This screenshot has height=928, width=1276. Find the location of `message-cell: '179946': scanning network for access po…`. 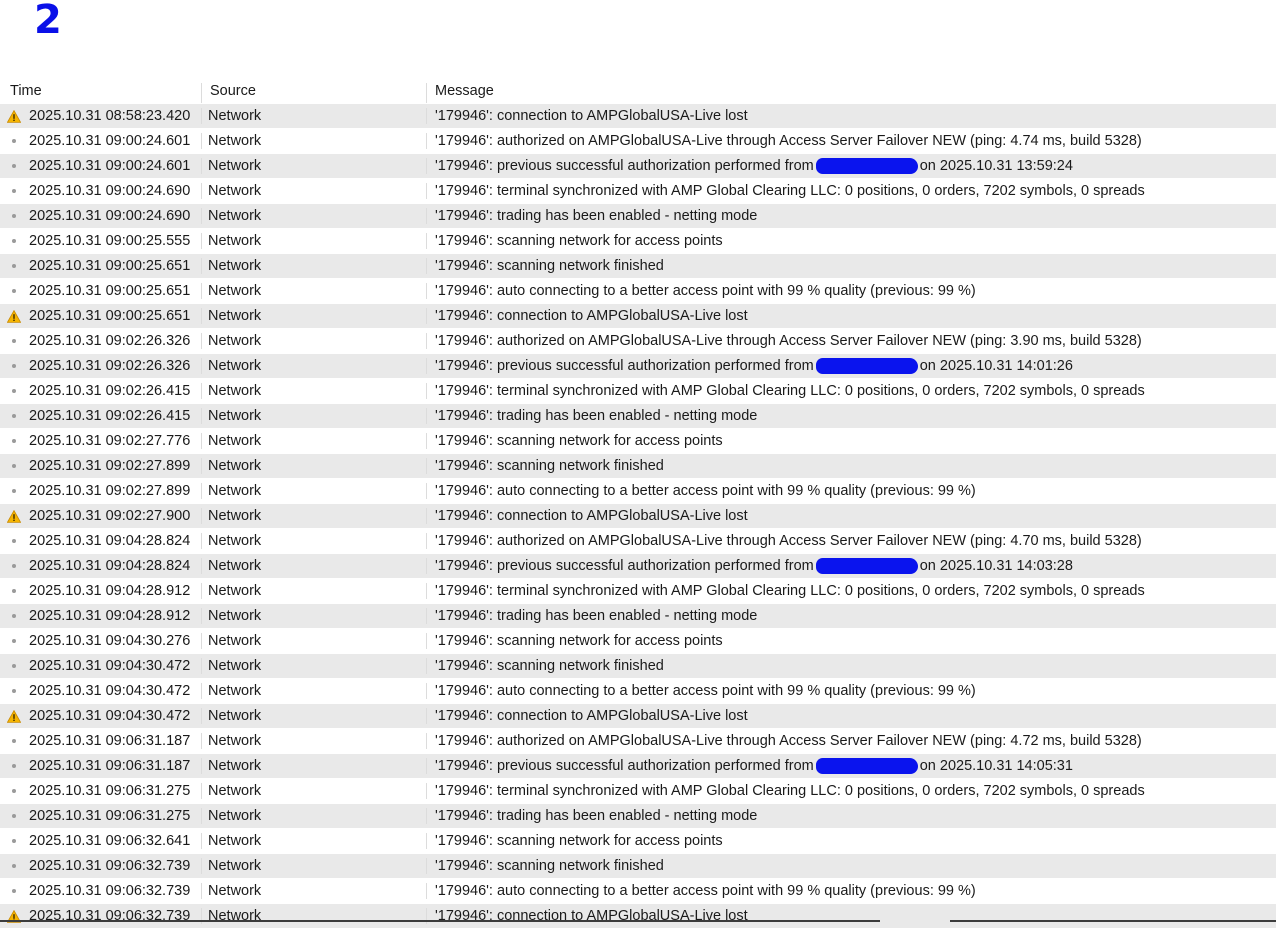

message-cell: '179946': scanning network for access po… is located at coordinates (851, 841).